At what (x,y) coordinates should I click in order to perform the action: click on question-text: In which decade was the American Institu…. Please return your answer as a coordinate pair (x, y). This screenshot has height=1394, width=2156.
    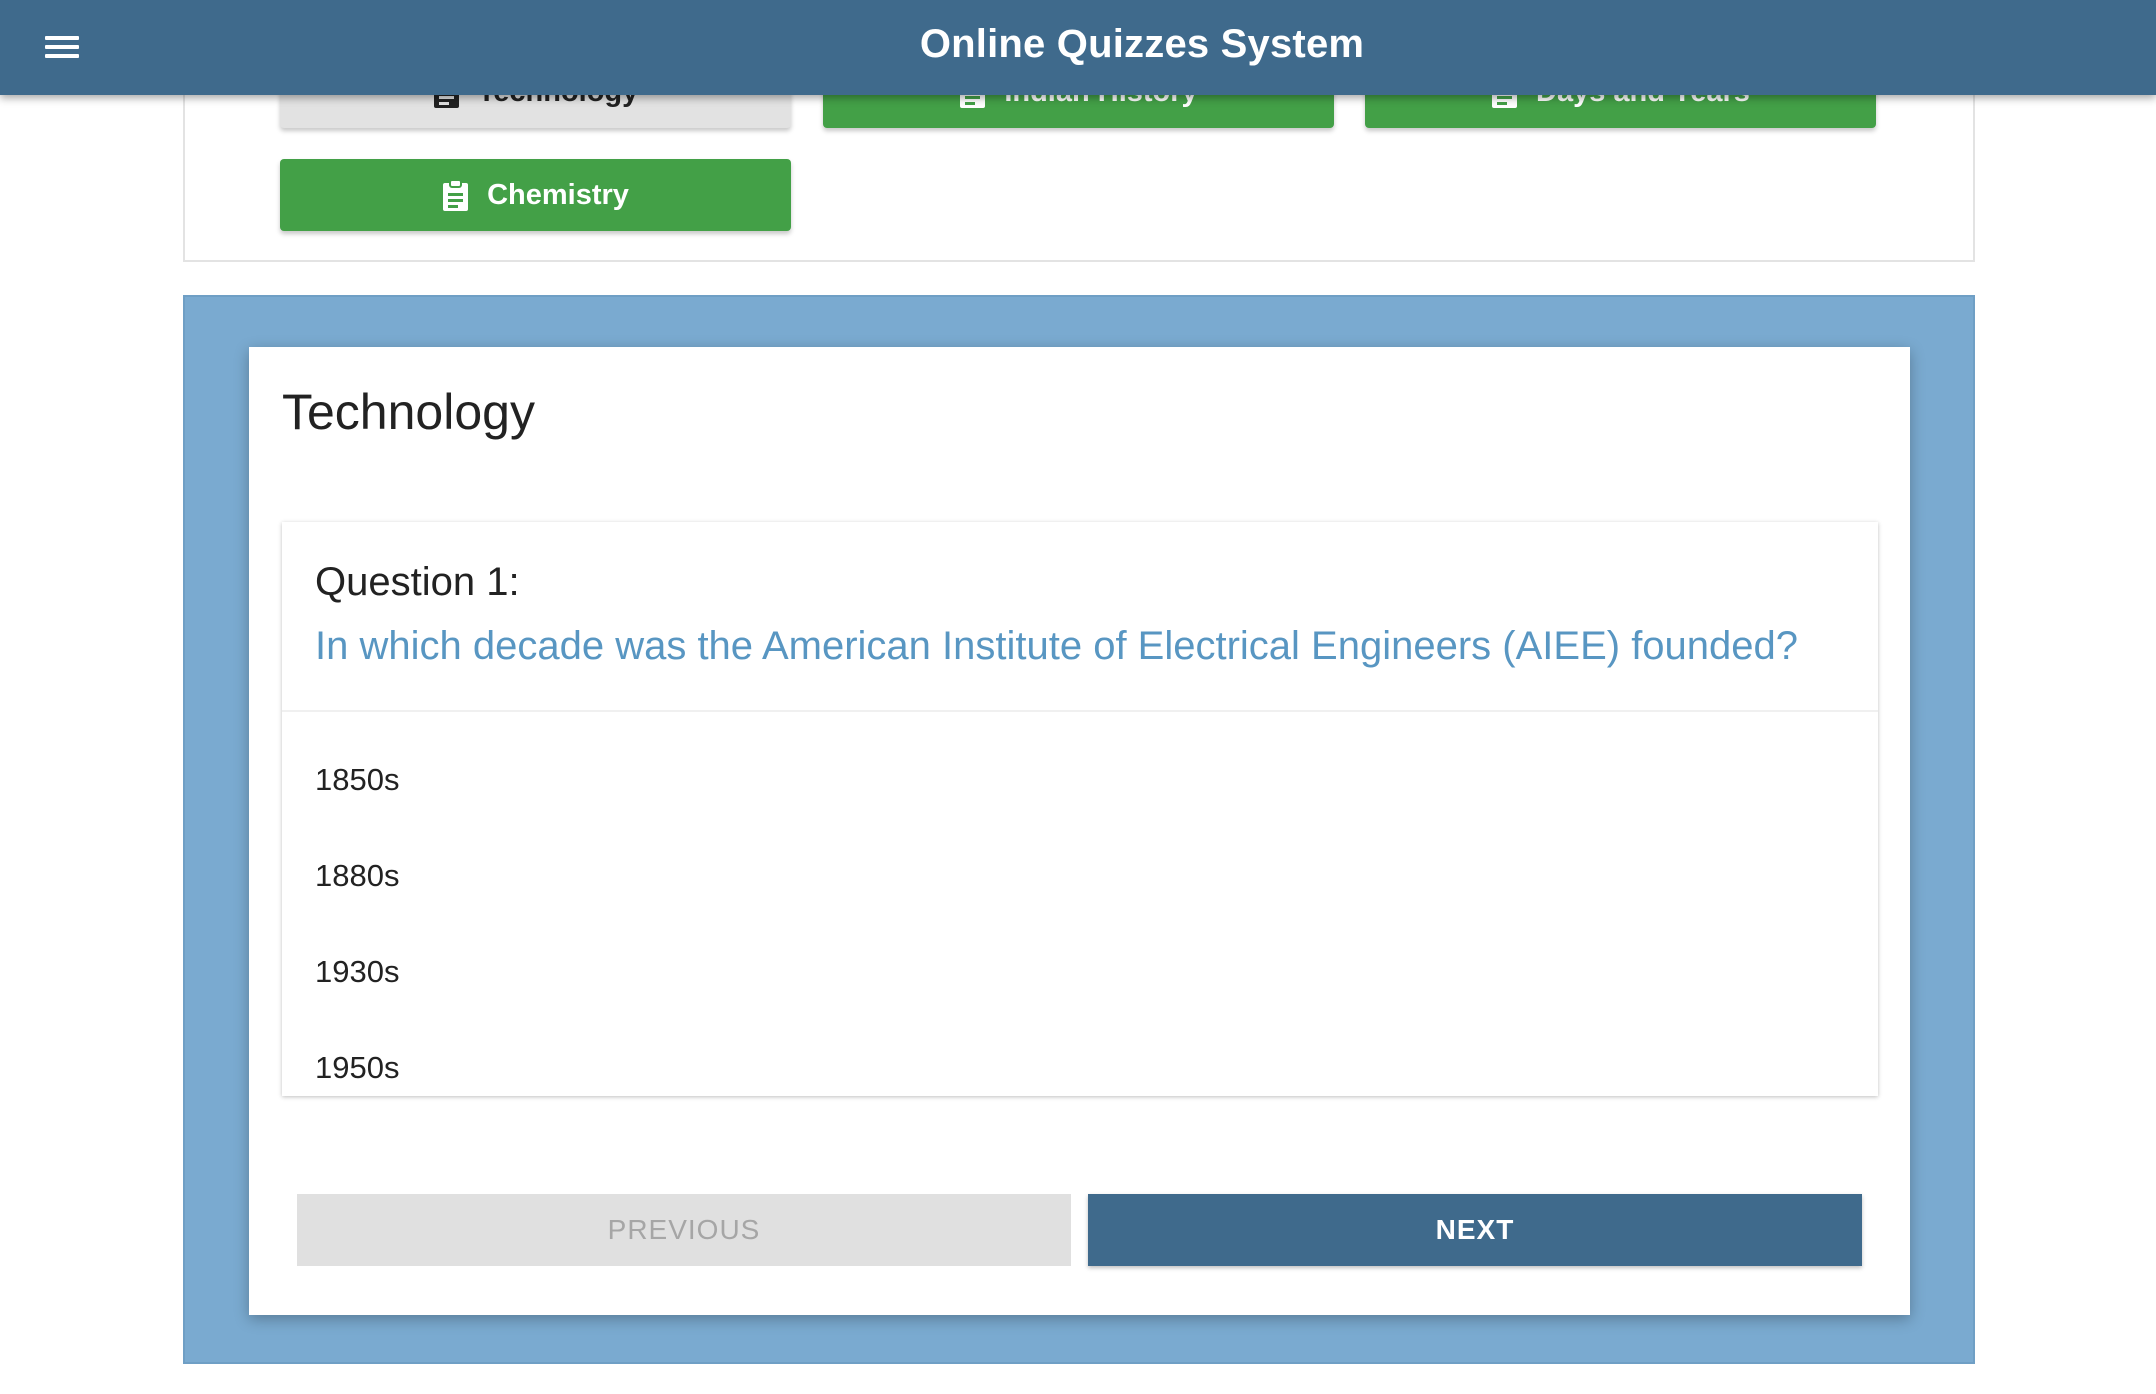
    Looking at the image, I should click on (1057, 646).